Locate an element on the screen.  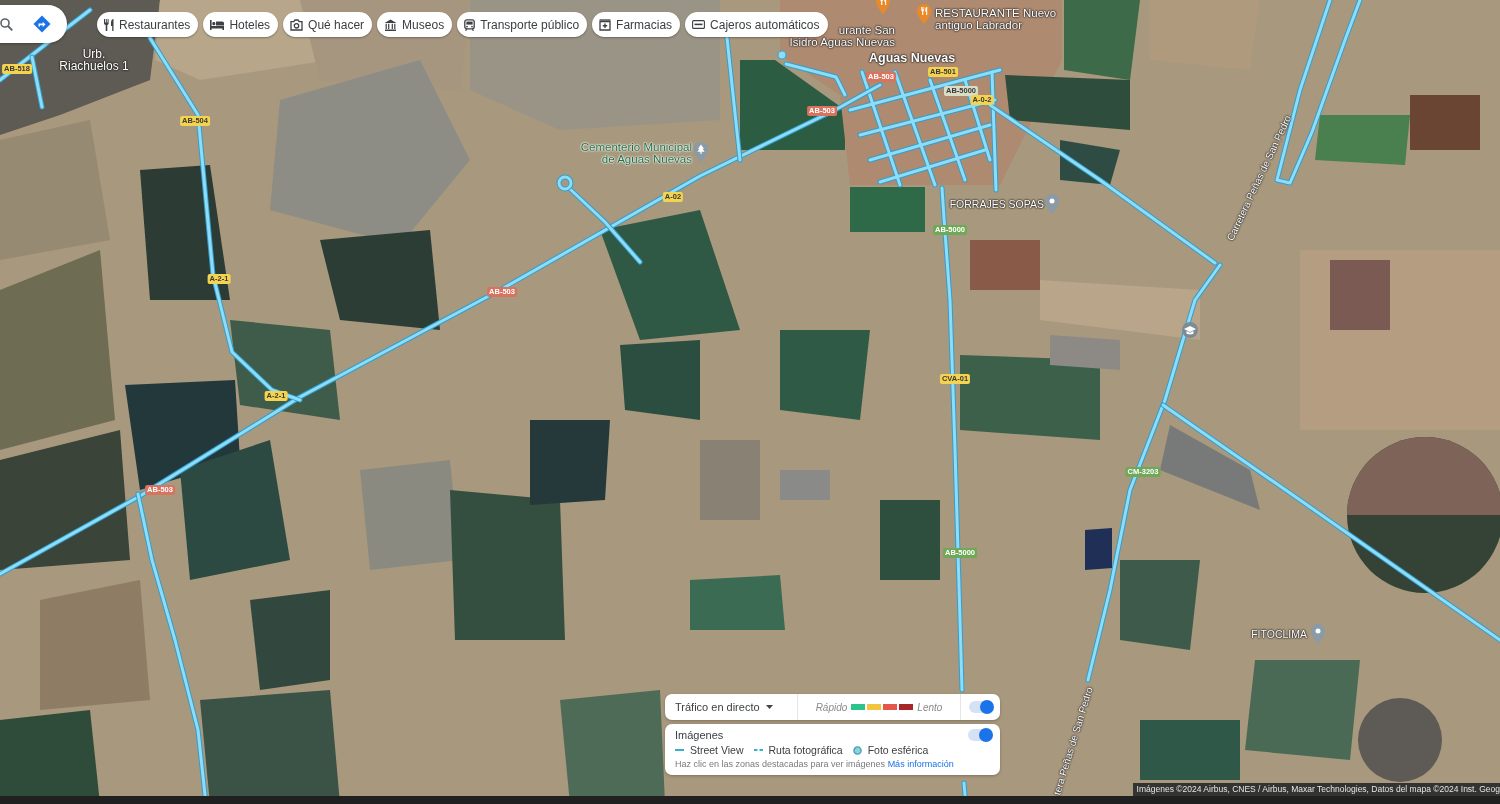
place-label: Urb. is located at coordinates (94, 54).